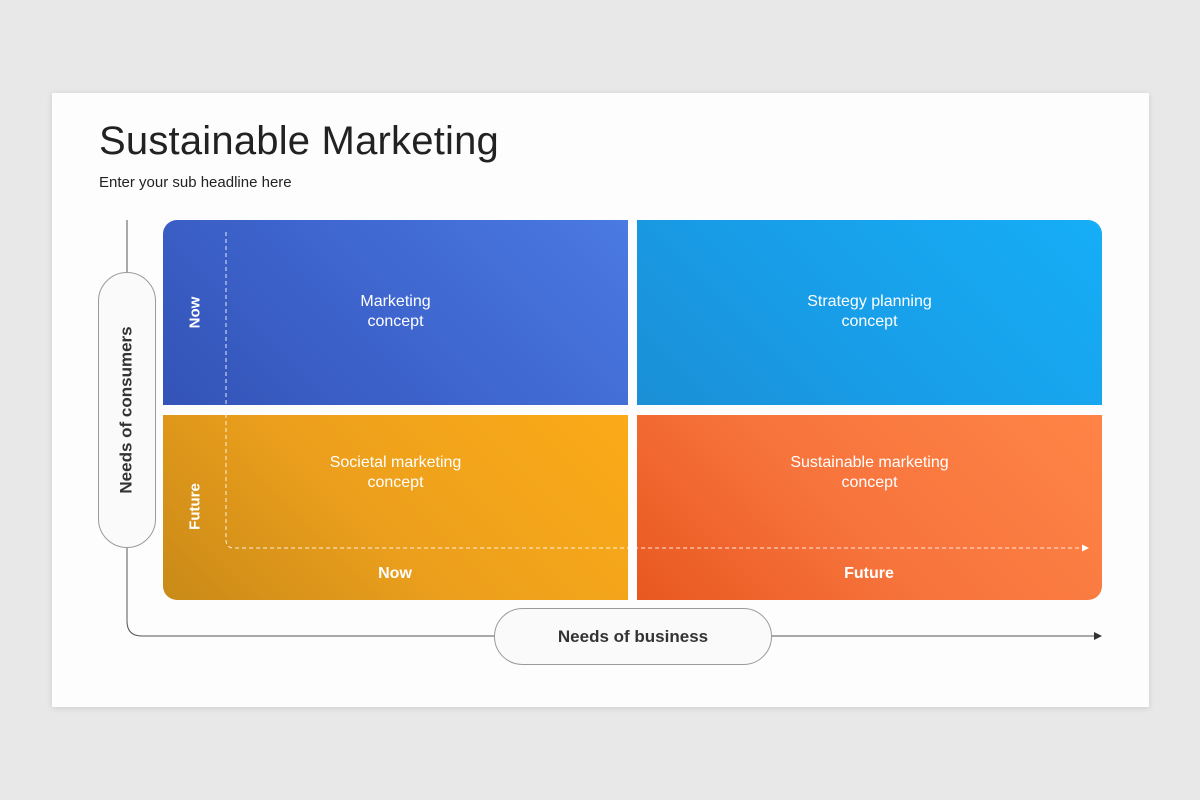 The width and height of the screenshot is (1200, 800). I want to click on column-label-future: Future, so click(869, 573).